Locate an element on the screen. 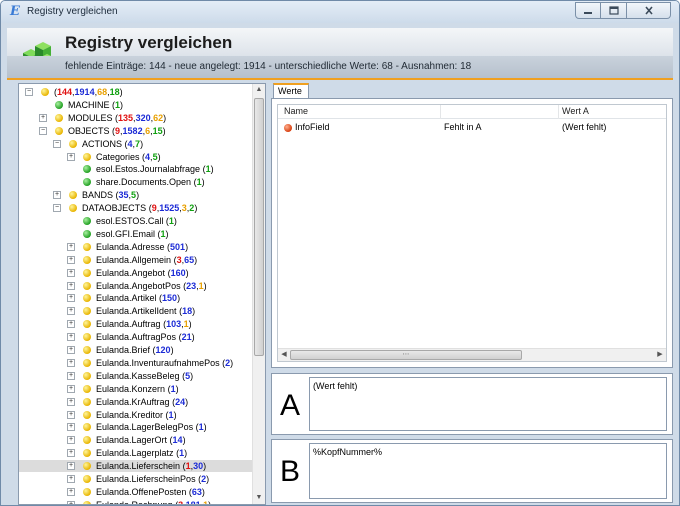 The image size is (680, 506). tree-node-name: Eulanda.Brief is located at coordinates (124, 350).